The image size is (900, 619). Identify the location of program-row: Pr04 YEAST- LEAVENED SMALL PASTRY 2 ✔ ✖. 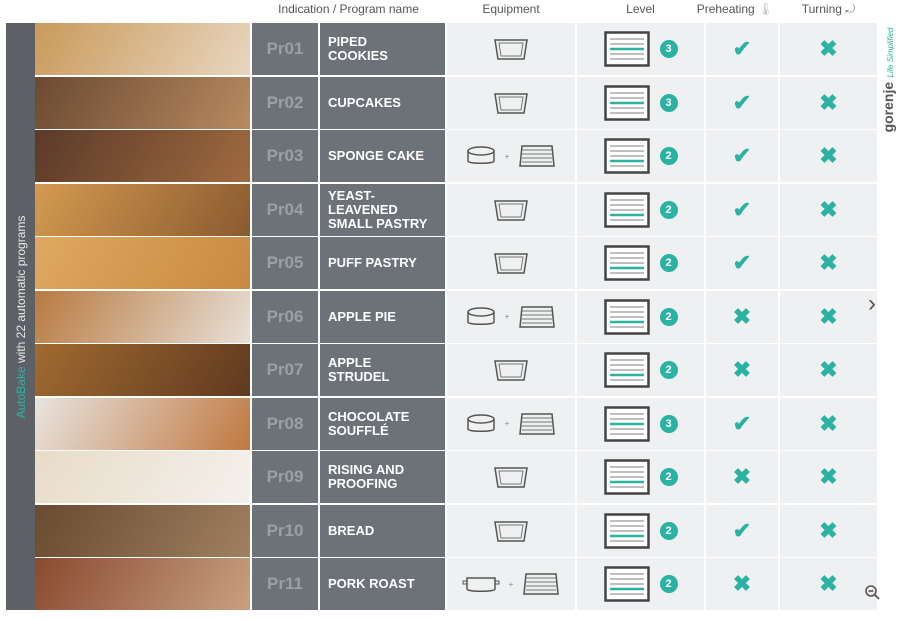
(456, 209).